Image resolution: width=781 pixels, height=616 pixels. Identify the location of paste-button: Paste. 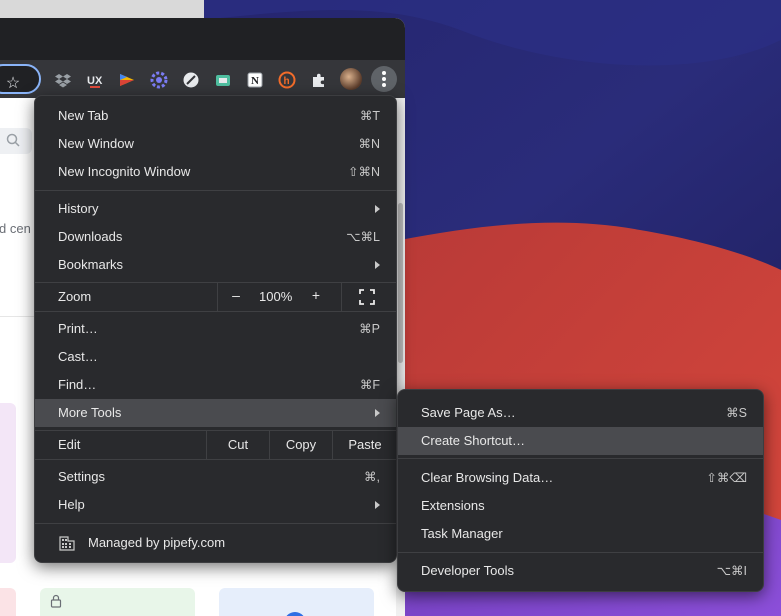
(365, 445).